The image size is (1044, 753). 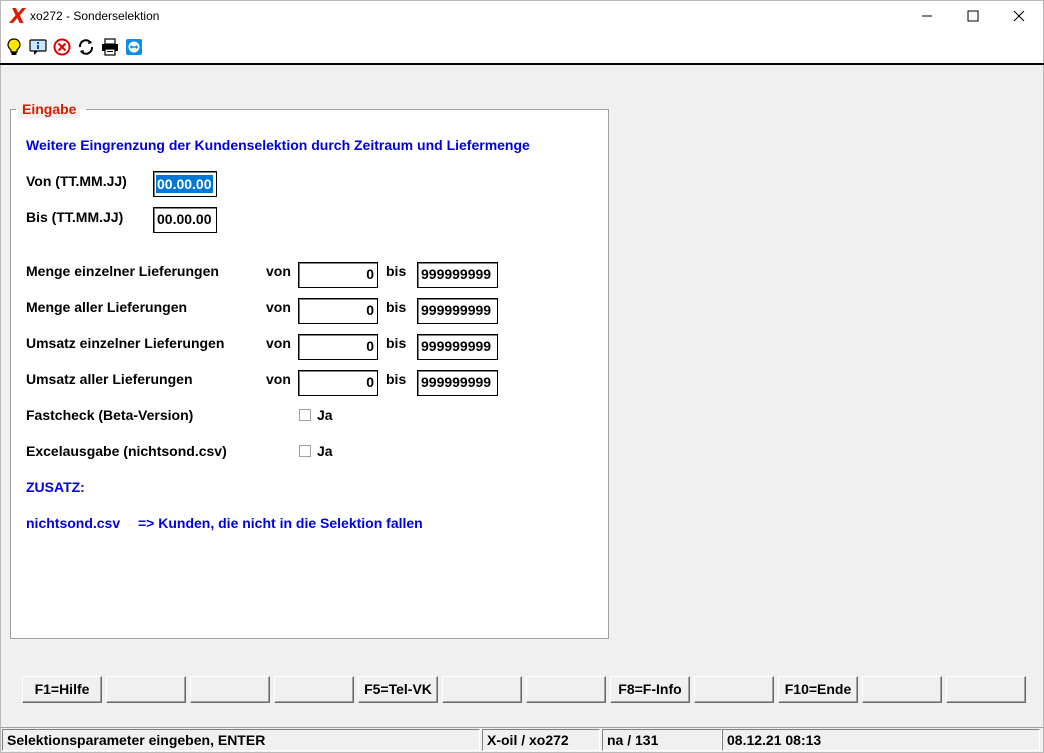 What do you see at coordinates (110, 415) in the screenshot?
I see `fastcheck-label: Fastcheck (Beta-Version)` at bounding box center [110, 415].